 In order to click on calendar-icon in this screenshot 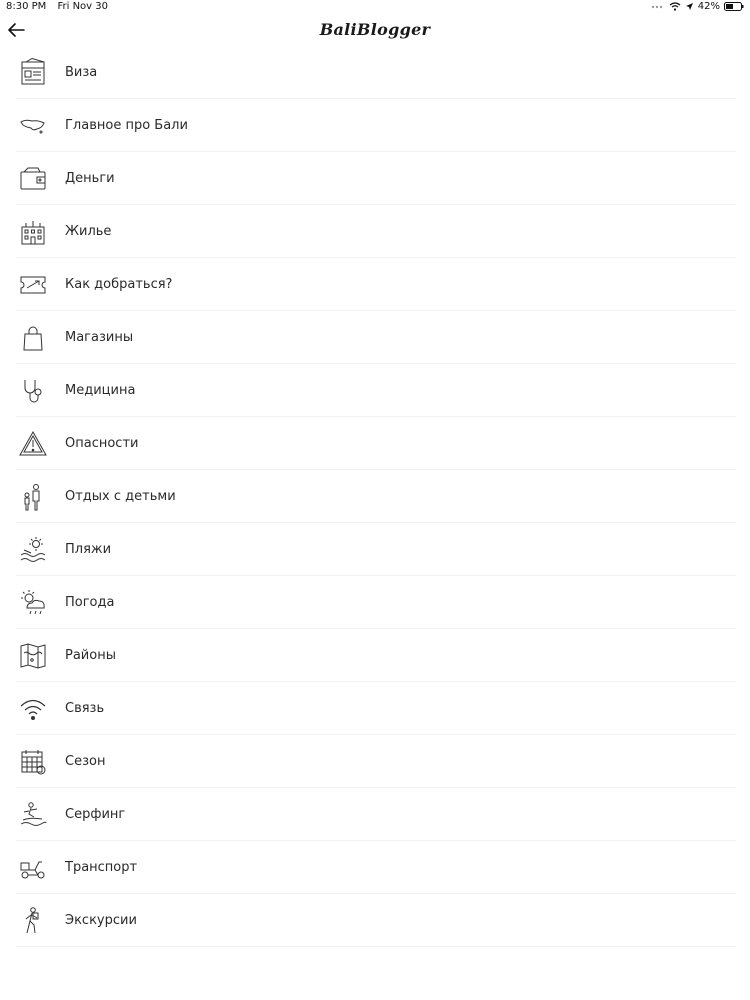, I will do `click(33, 762)`.